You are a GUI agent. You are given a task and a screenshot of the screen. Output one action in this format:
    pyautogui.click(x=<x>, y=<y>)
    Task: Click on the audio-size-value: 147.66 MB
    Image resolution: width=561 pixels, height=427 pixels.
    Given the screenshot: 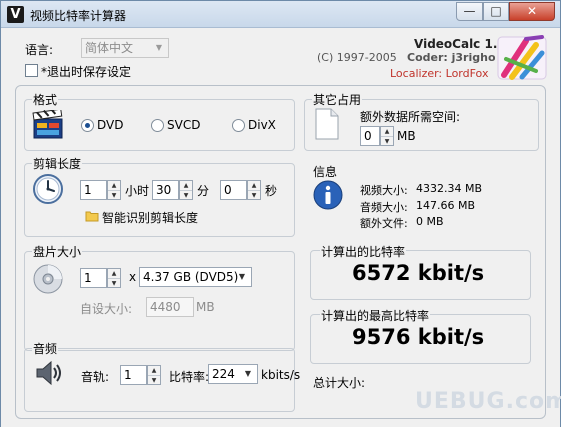 What is the action you would take?
    pyautogui.click(x=446, y=205)
    